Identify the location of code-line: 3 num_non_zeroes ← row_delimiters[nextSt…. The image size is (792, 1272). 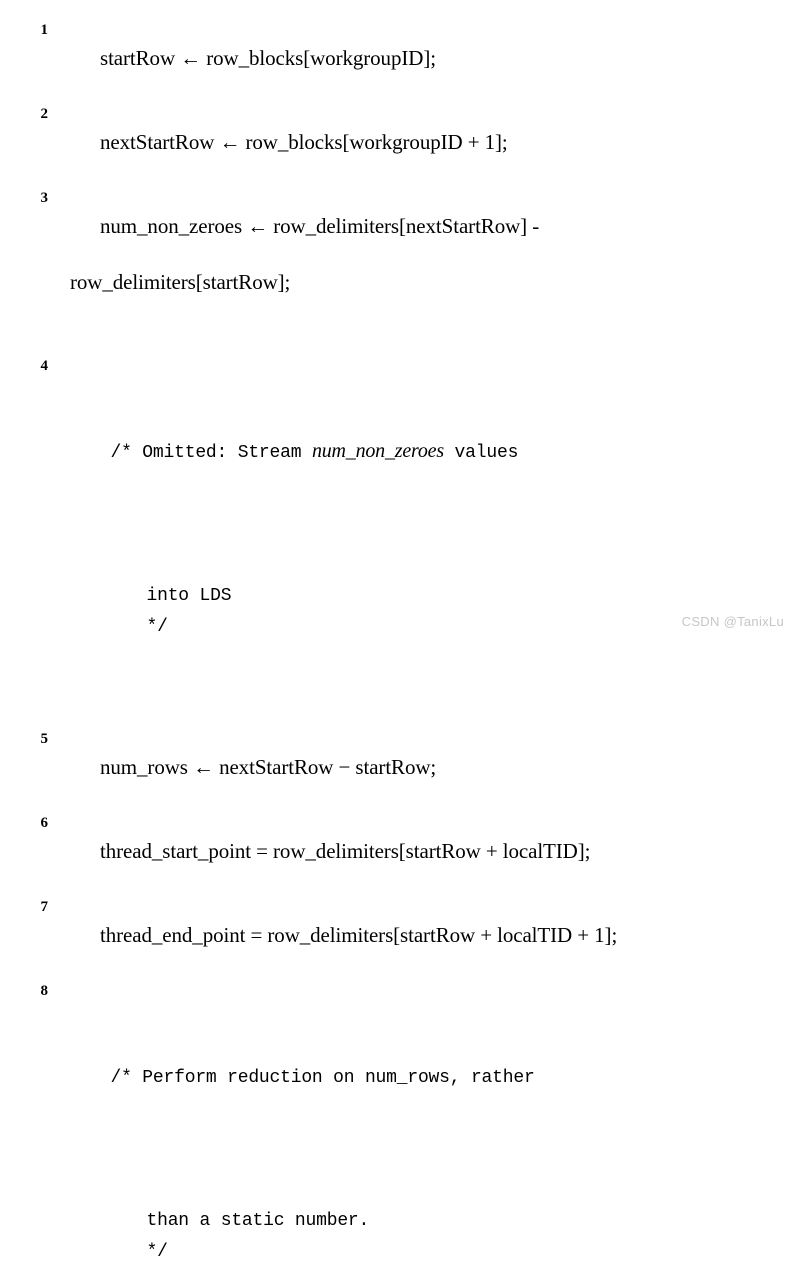
(396, 268).